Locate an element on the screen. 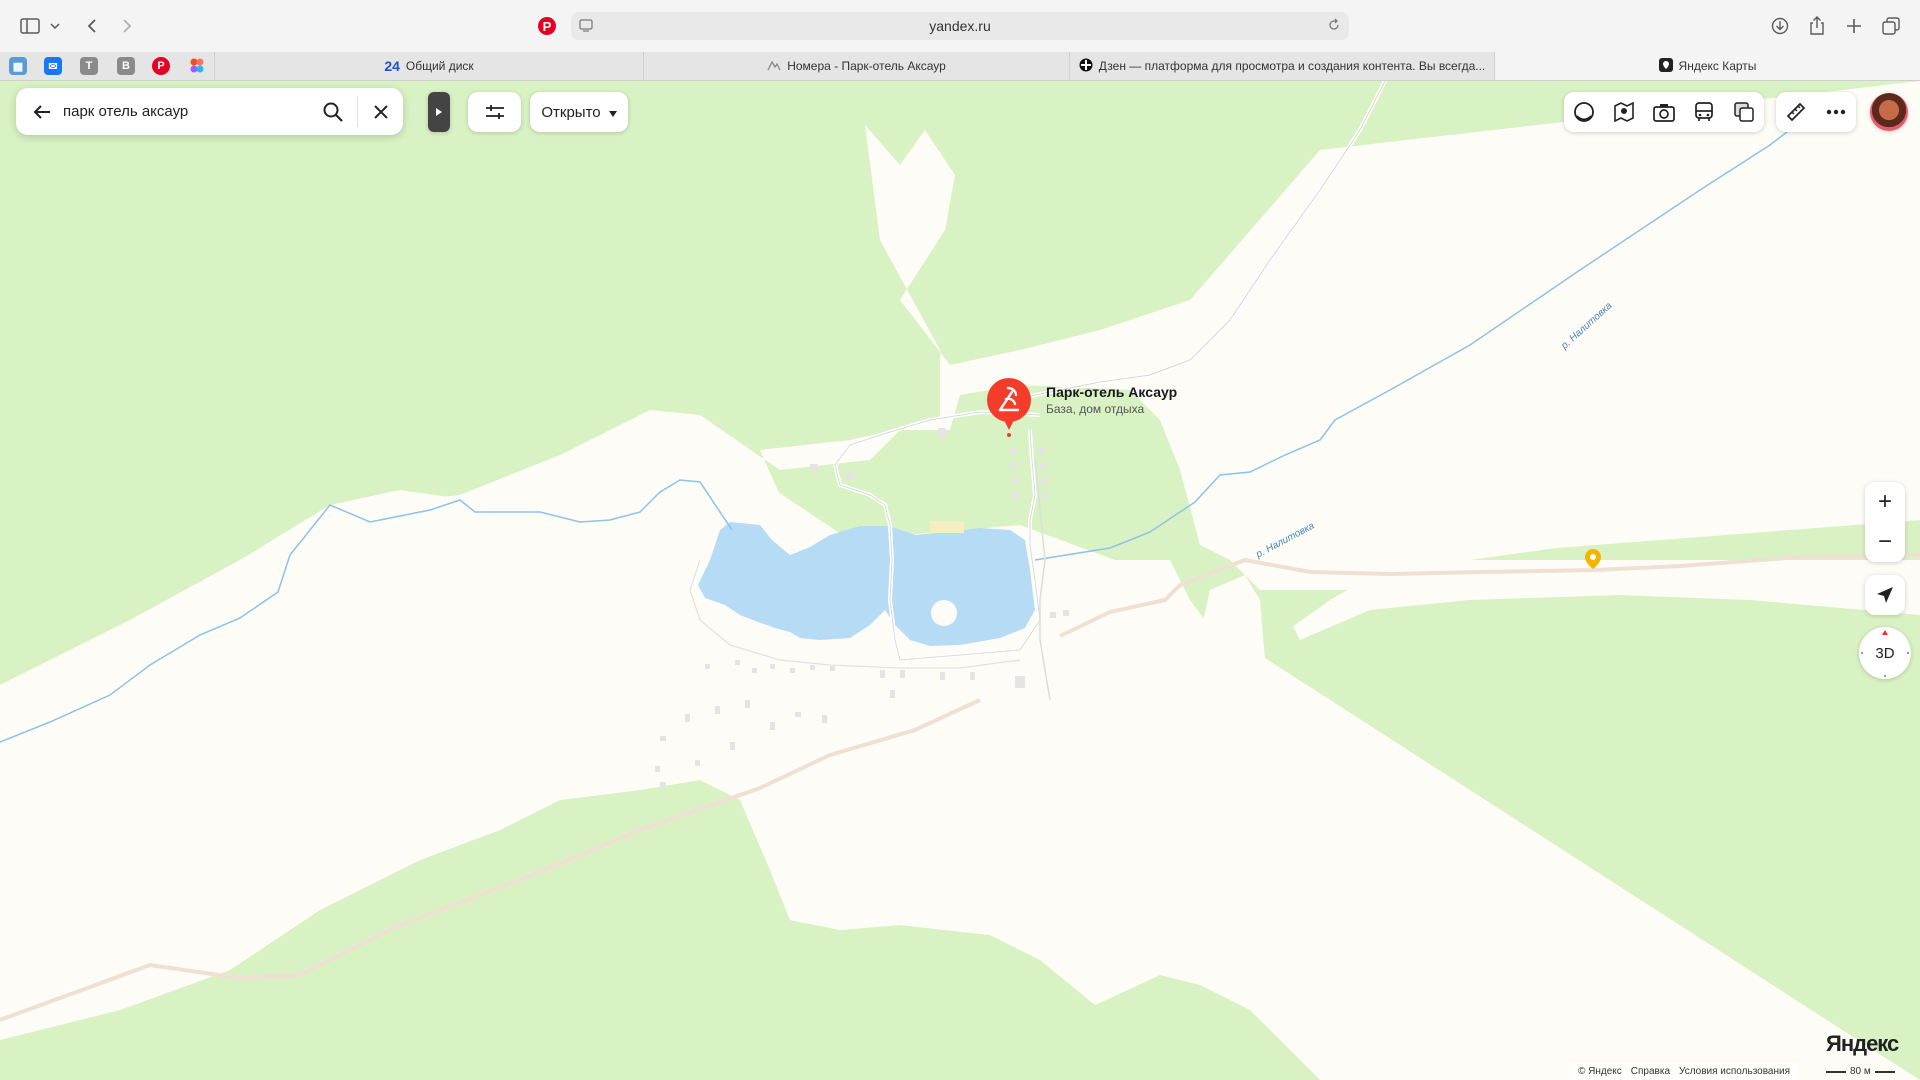 This screenshot has height=1080, width=1920. dzen-tab-icon is located at coordinates (1086, 66).